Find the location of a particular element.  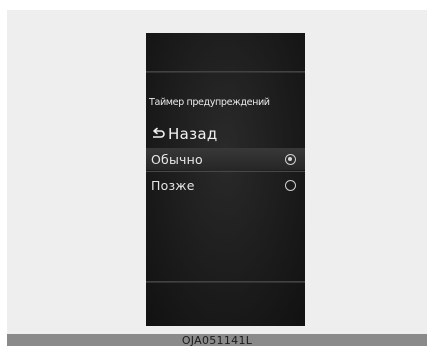

bottom-divider is located at coordinates (225, 282).